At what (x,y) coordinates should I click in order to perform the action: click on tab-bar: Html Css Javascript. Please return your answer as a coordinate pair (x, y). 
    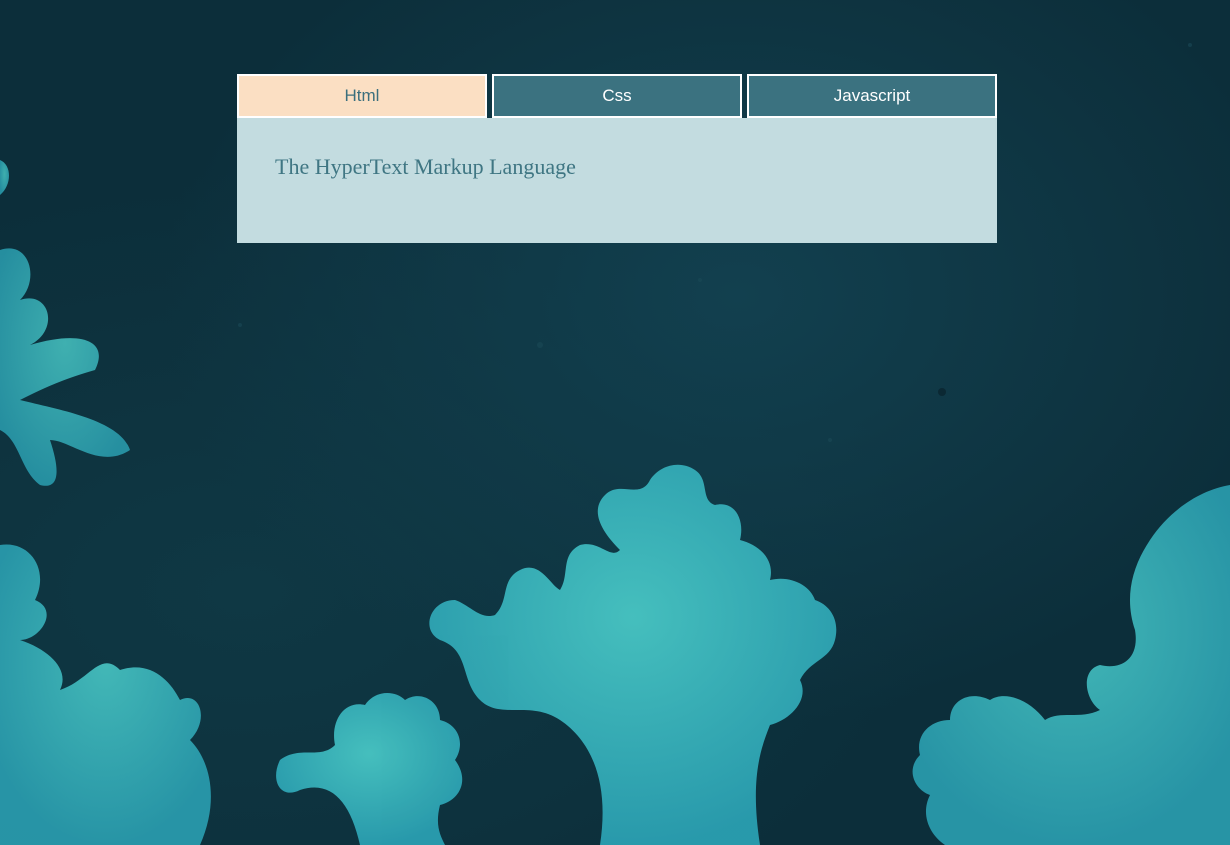
    Looking at the image, I should click on (617, 96).